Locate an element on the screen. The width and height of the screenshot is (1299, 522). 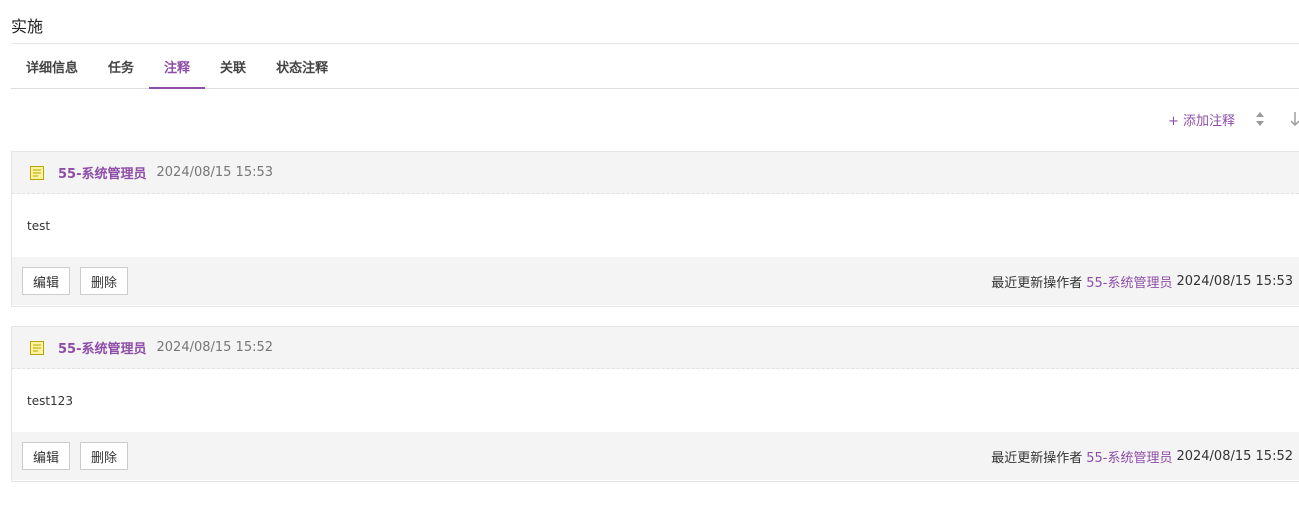
tab-bar: 详细信息 任务 注释 关联 状态注释 is located at coordinates (655, 69).